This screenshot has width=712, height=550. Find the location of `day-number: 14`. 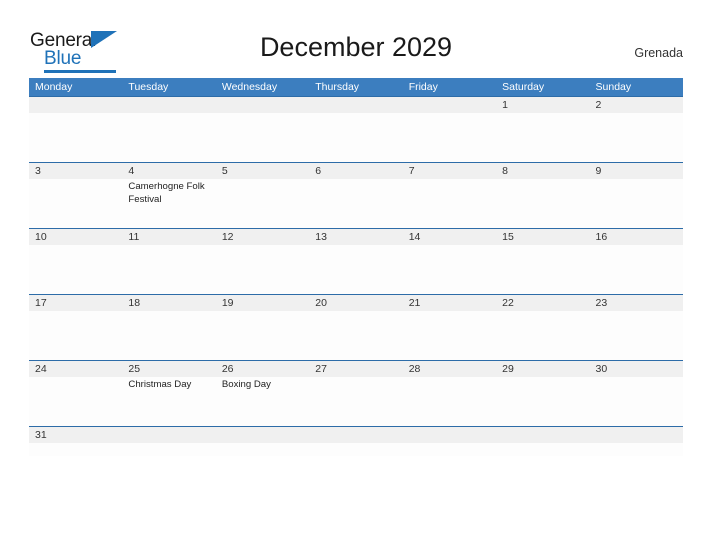

day-number: 14 is located at coordinates (414, 237).